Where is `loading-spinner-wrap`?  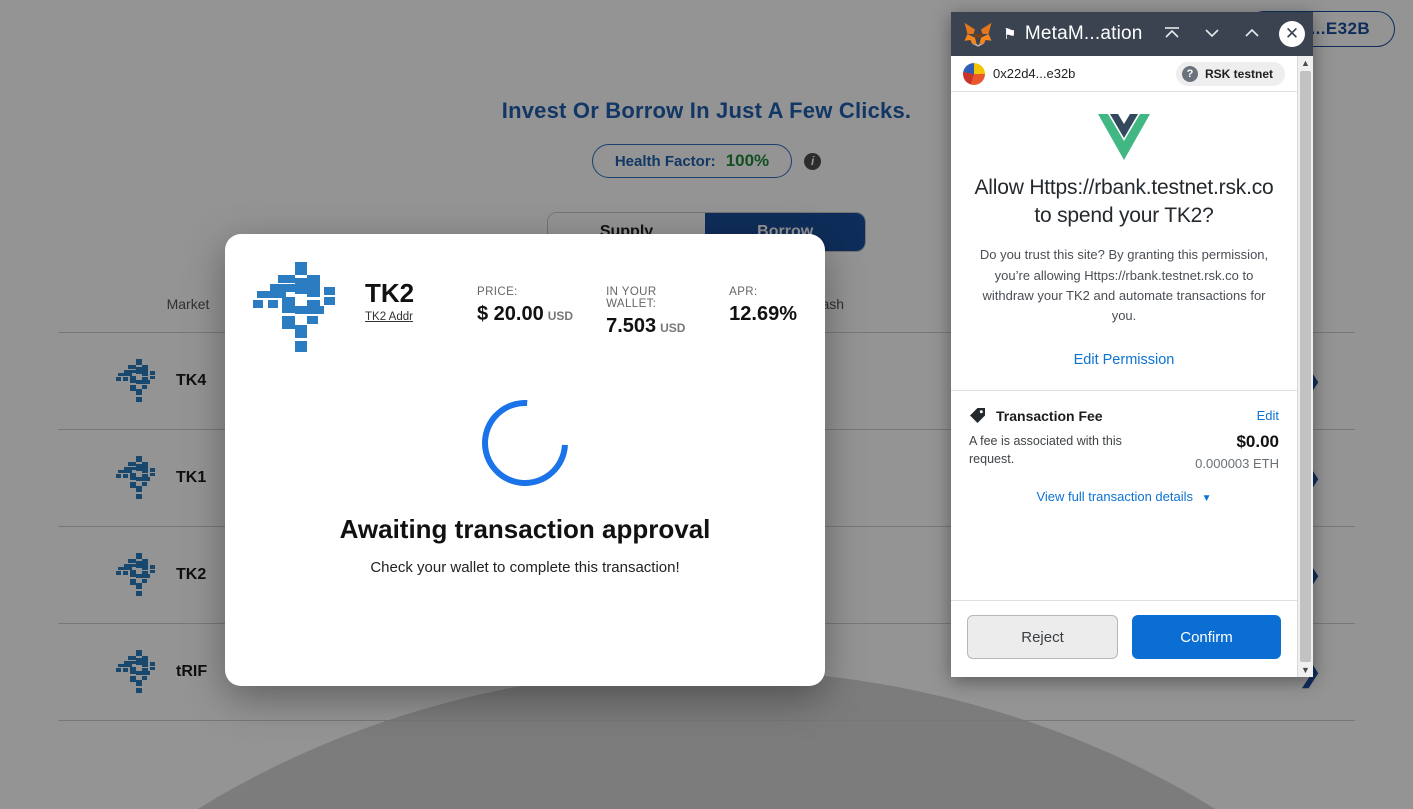
loading-spinner-wrap is located at coordinates (525, 443).